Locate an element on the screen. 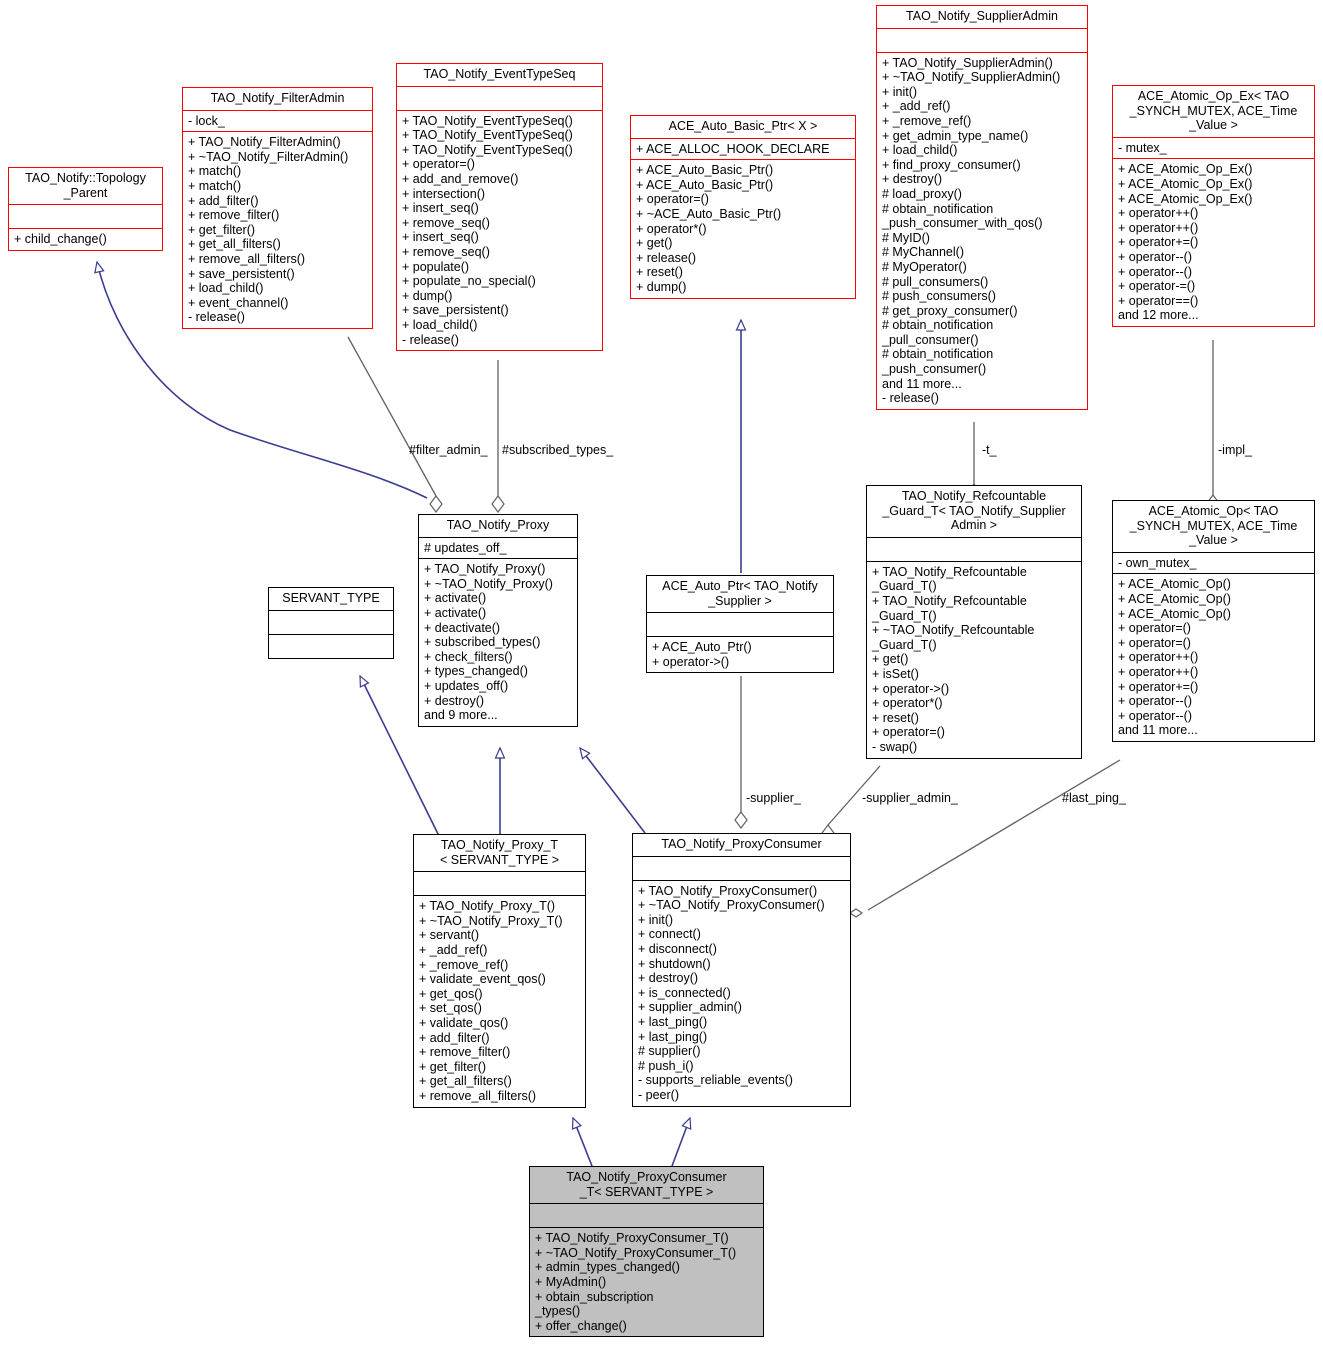 Image resolution: width=1323 pixels, height=1352 pixels. operation-row: + get_all_filters() is located at coordinates (465, 1081).